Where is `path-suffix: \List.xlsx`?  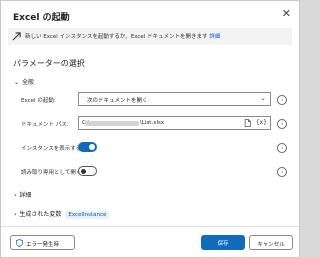 path-suffix: \List.xlsx is located at coordinates (152, 123).